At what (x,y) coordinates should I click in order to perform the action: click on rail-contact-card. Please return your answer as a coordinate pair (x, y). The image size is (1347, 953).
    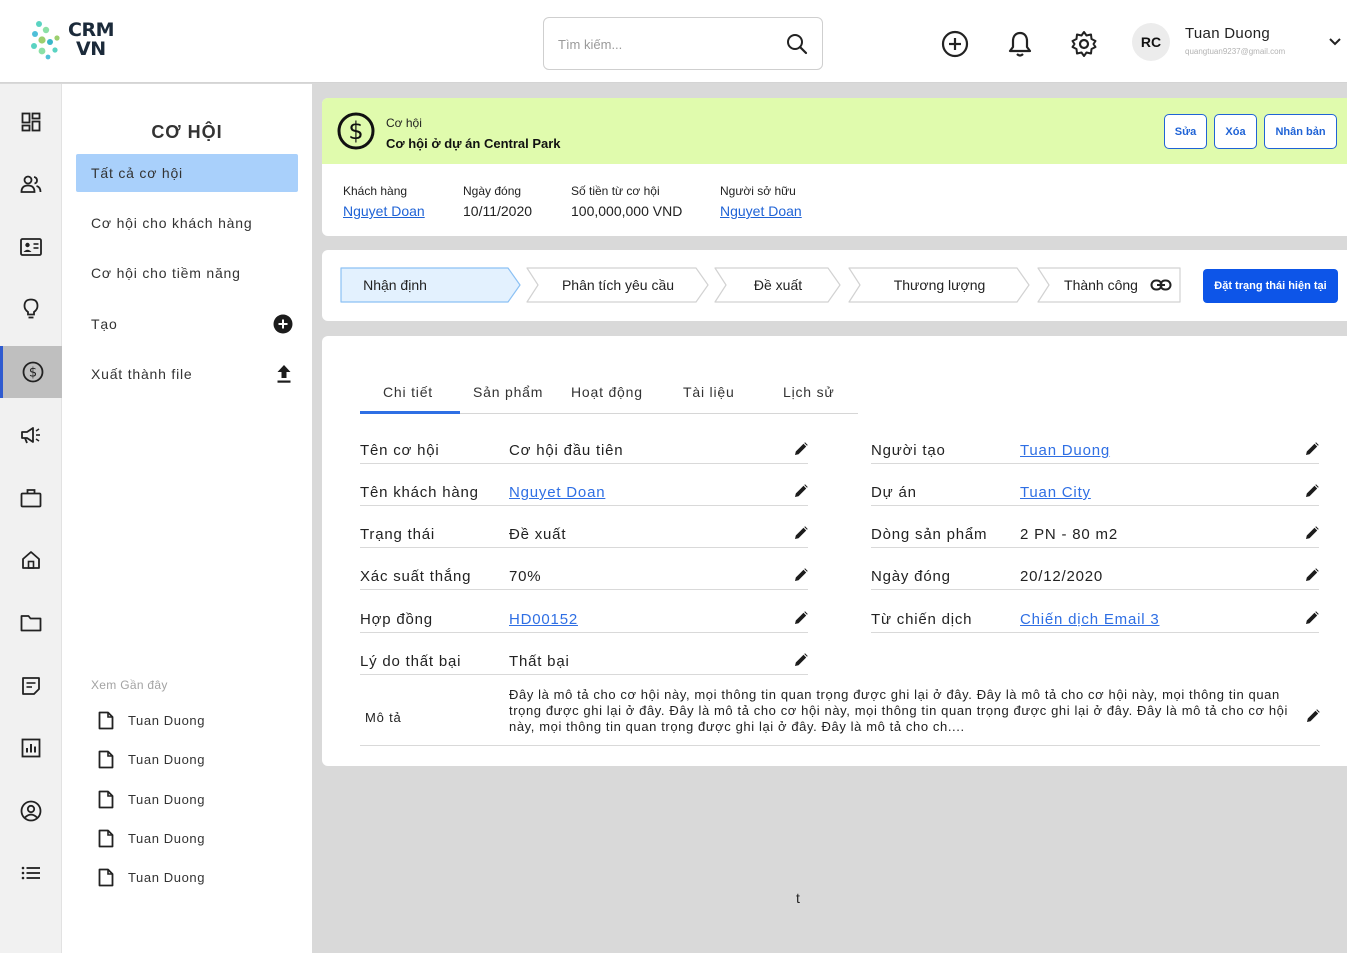
    Looking at the image, I should click on (31, 247).